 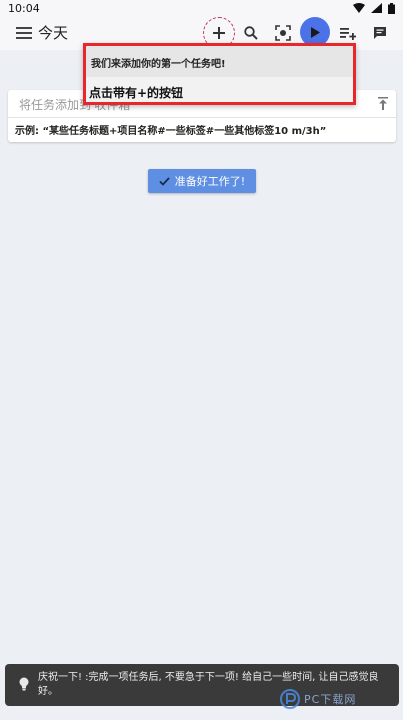 I want to click on focus-button, so click(x=283, y=33).